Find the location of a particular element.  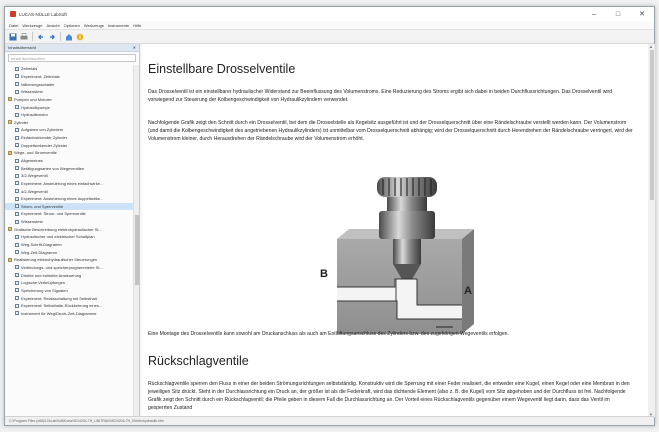

sidebar-tree-item-label: Direkte und indirekte Ansteuerung is located at coordinates (51, 275).